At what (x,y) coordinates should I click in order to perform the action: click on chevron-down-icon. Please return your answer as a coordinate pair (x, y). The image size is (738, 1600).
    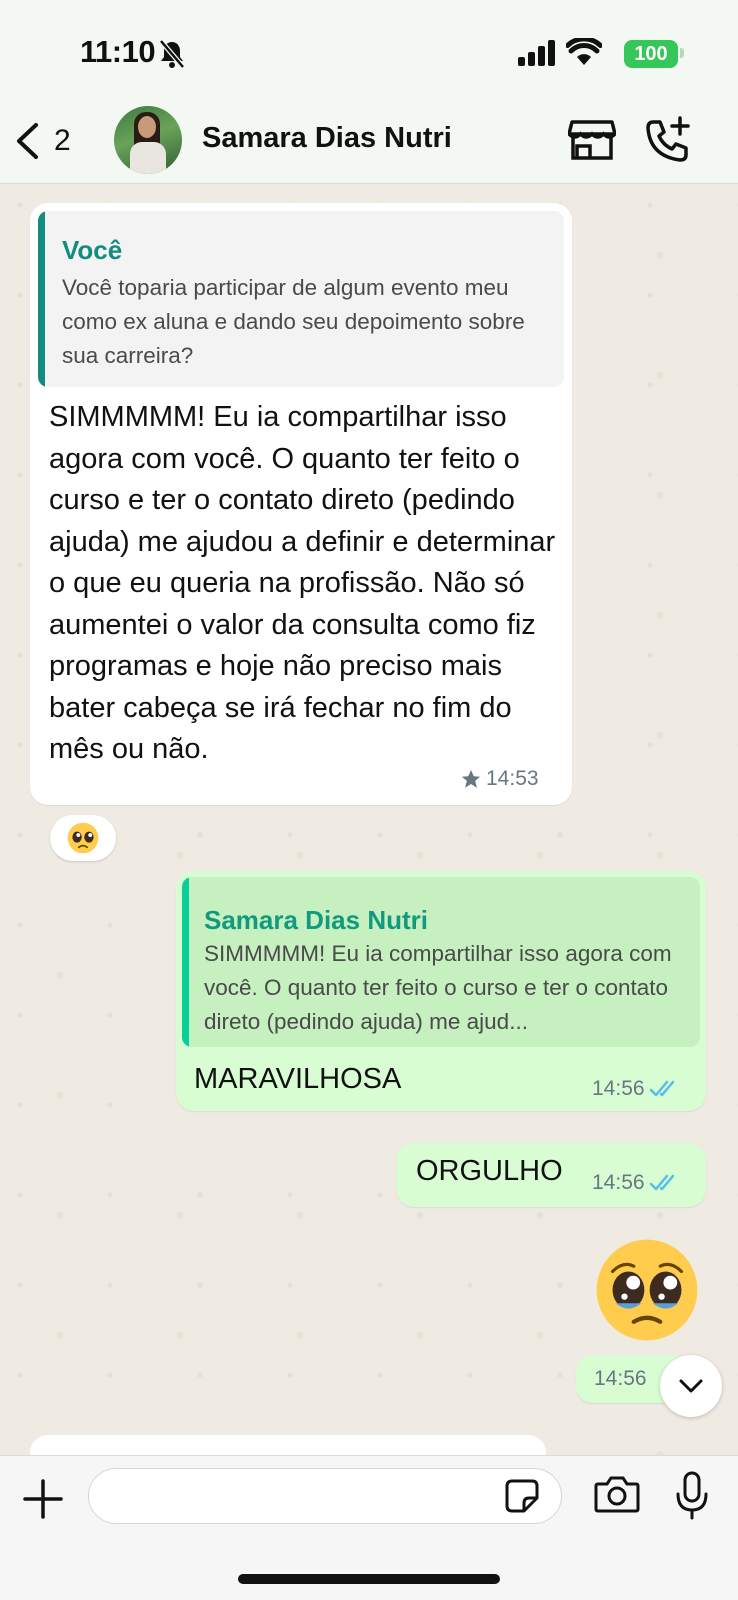
    Looking at the image, I should click on (691, 1386).